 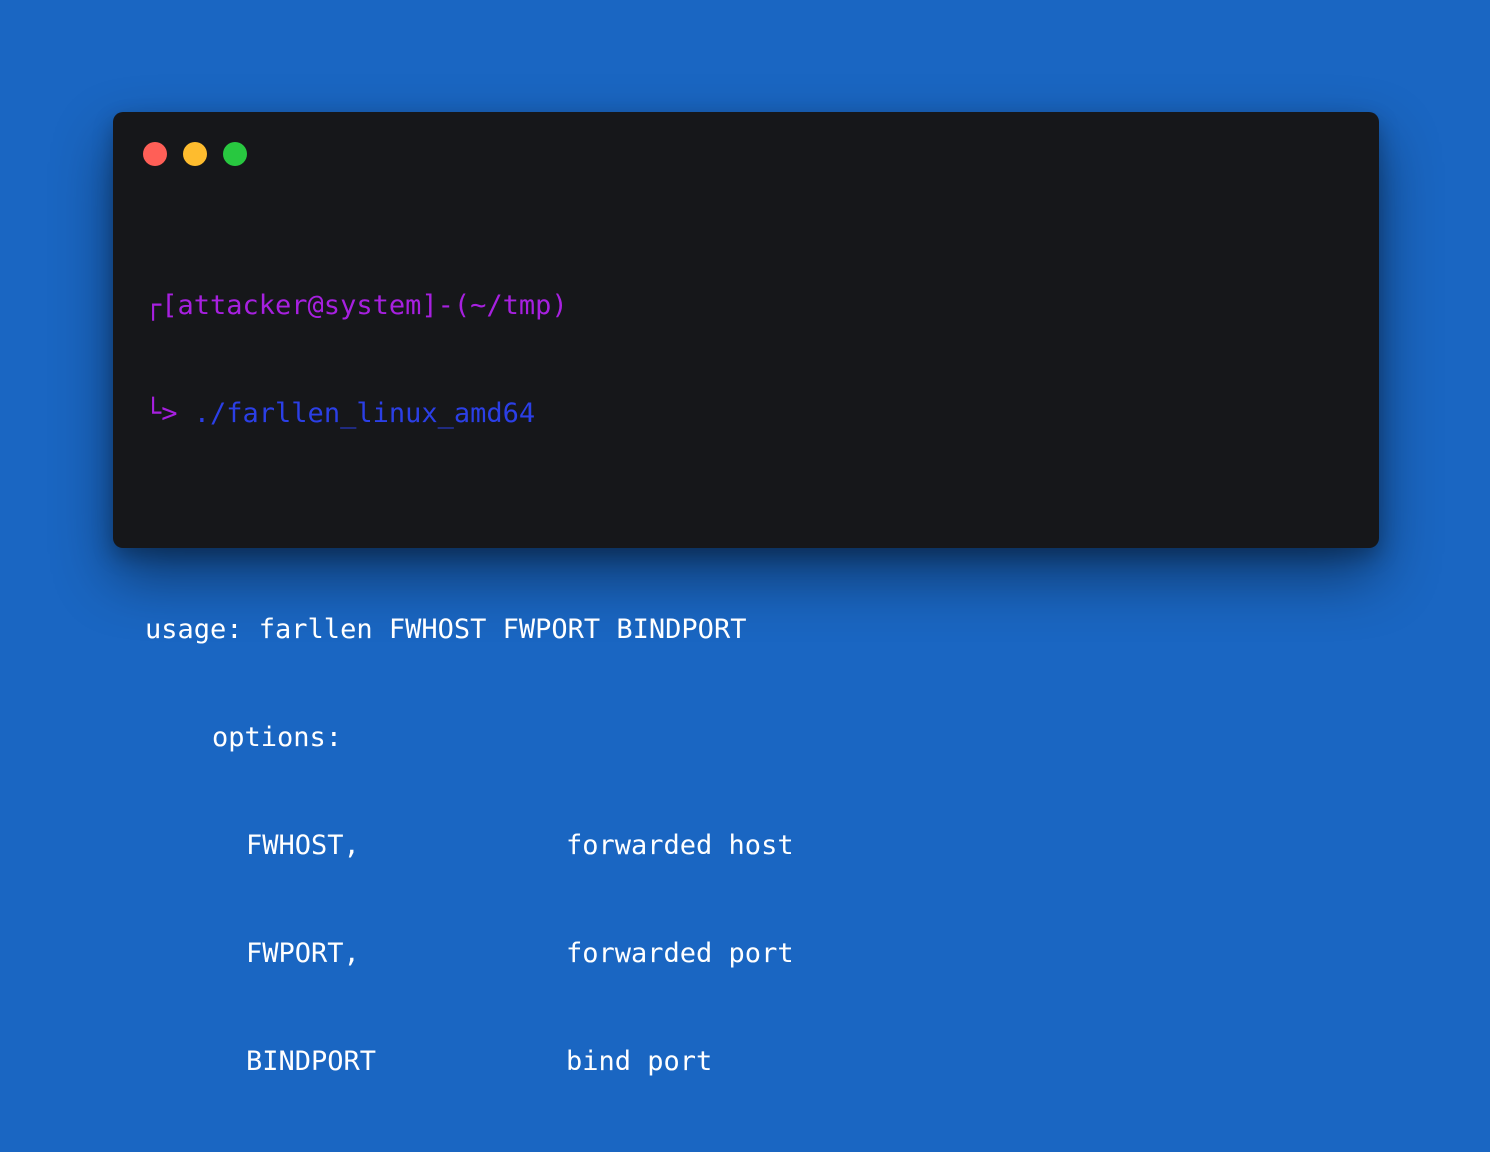 I want to click on options-header: options:, so click(x=277, y=737).